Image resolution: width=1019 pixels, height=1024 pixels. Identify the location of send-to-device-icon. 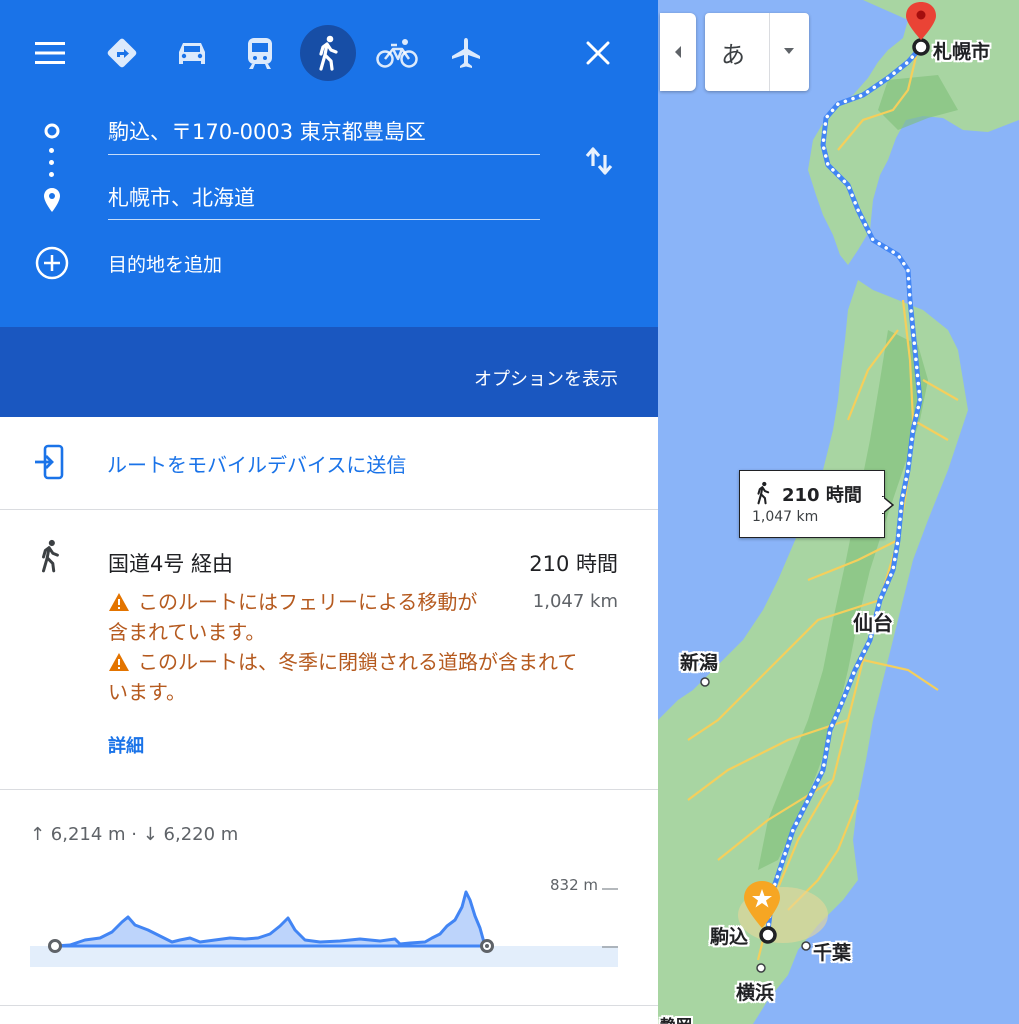
(49, 462).